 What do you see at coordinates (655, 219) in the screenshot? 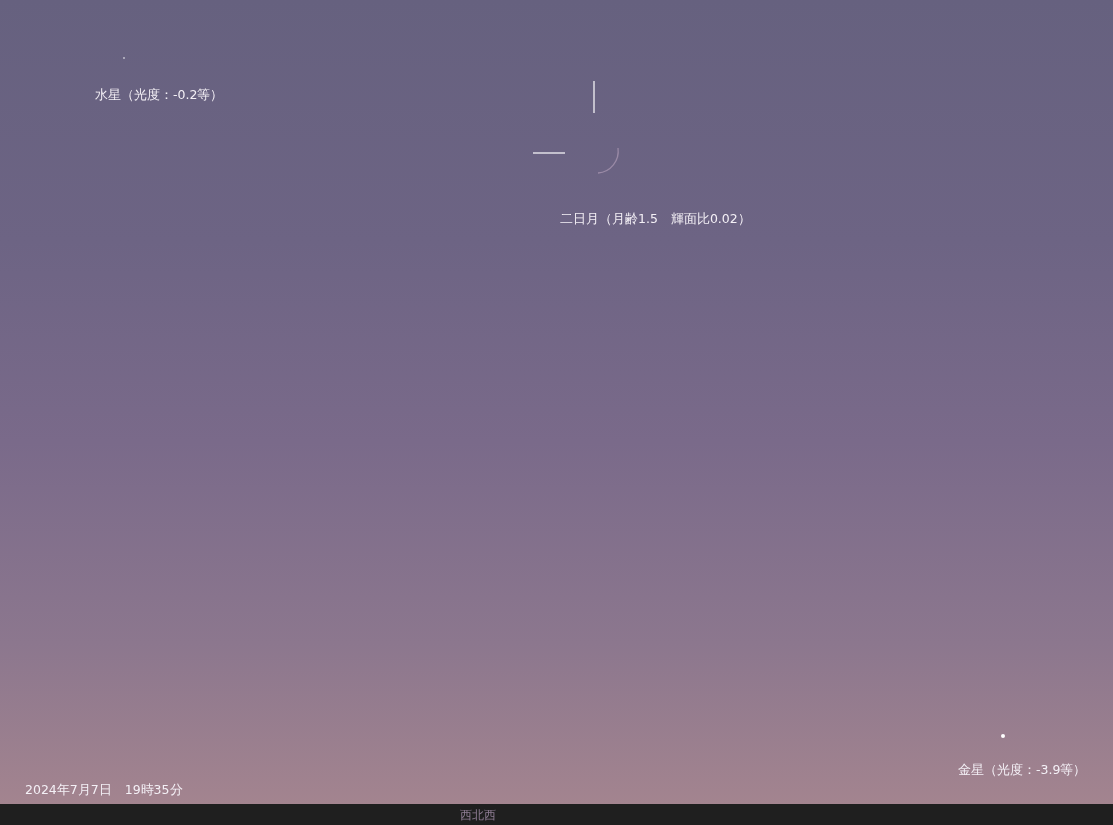
I see `object-label: 二日月（月齢1.5 輝面比0.02）` at bounding box center [655, 219].